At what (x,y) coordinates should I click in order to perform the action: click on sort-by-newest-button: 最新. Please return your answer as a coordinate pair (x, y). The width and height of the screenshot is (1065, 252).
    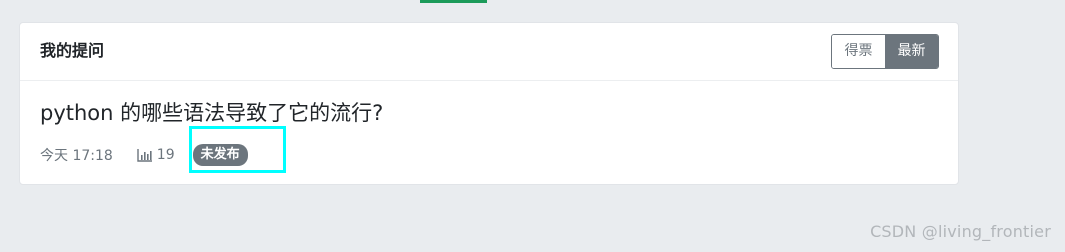
    Looking at the image, I should click on (911, 51).